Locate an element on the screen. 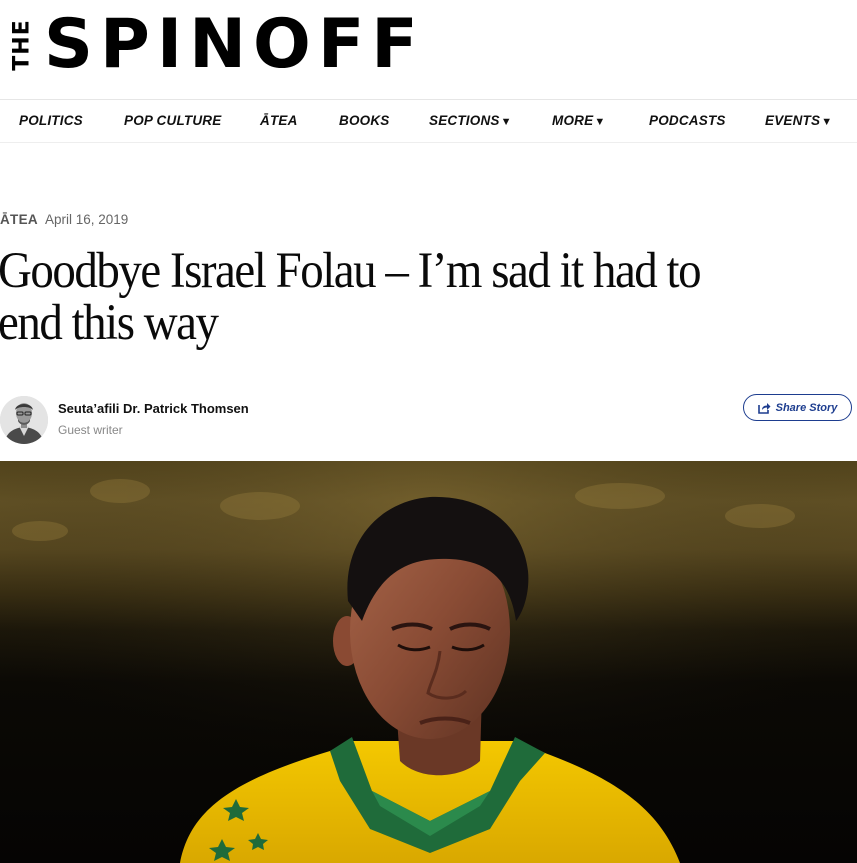 The width and height of the screenshot is (857, 863). author-avatar is located at coordinates (24, 420).